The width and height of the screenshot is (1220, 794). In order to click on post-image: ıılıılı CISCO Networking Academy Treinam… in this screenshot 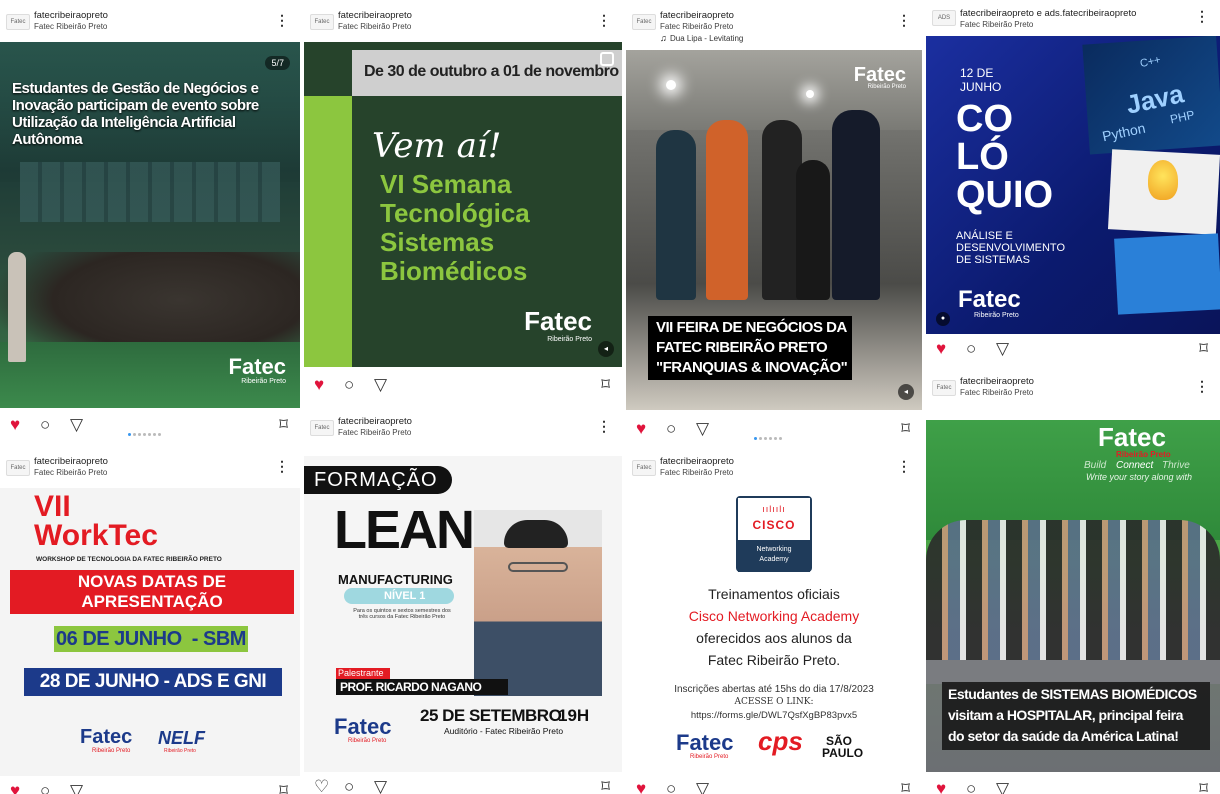, I will do `click(774, 633)`.